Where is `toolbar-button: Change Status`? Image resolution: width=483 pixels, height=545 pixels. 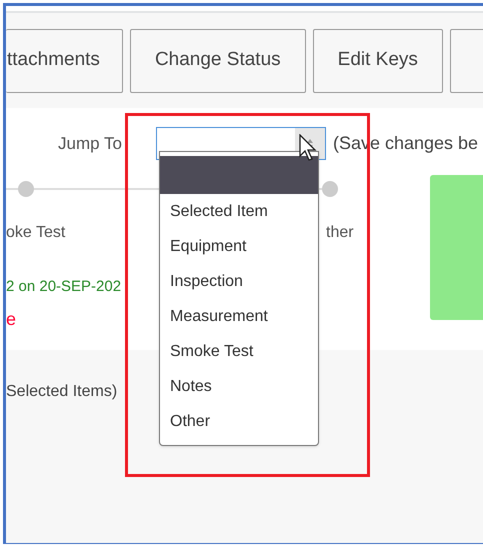 toolbar-button: Change Status is located at coordinates (218, 60).